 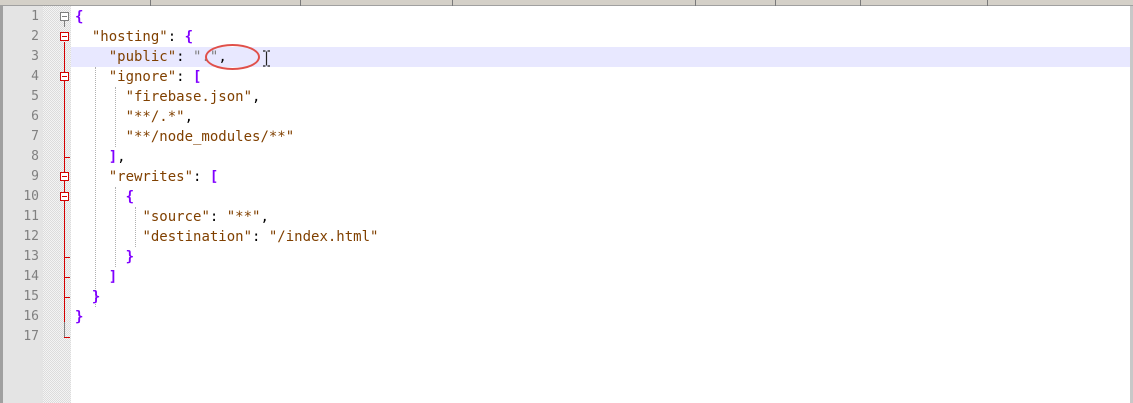 What do you see at coordinates (232, 57) in the screenshot?
I see `annotation-circle` at bounding box center [232, 57].